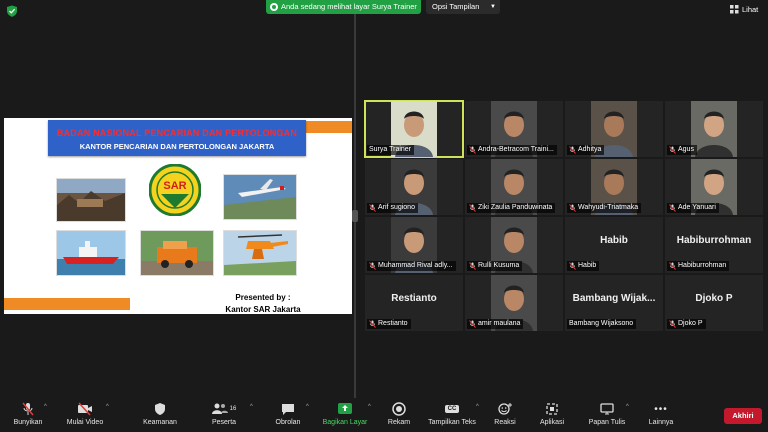 The width and height of the screenshot is (768, 432). What do you see at coordinates (505, 416) in the screenshot?
I see `reactions-button: Reaksi` at bounding box center [505, 416].